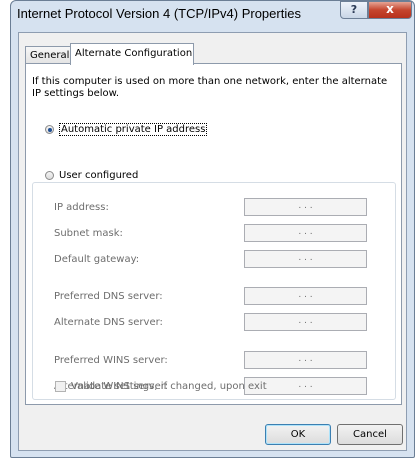  What do you see at coordinates (298, 434) in the screenshot?
I see `ok-button: OK` at bounding box center [298, 434].